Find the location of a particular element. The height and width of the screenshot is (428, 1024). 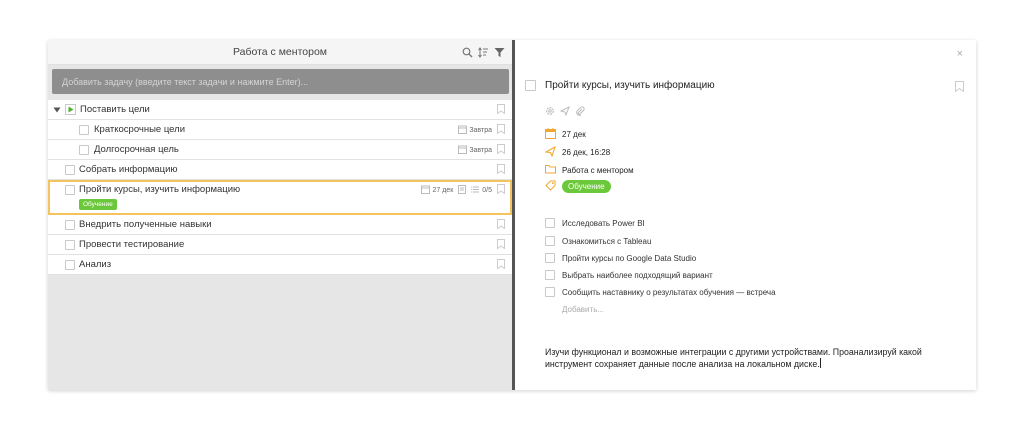

due-date: 27 дек is located at coordinates (443, 190).